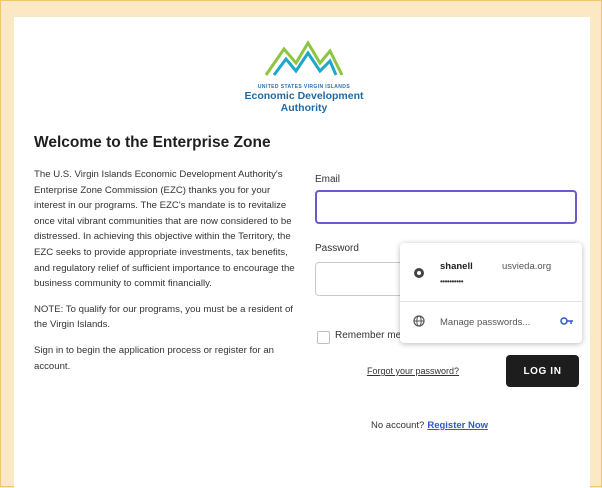  Describe the element at coordinates (527, 266) in the screenshot. I see `saved-domain: usvieda.org` at that location.